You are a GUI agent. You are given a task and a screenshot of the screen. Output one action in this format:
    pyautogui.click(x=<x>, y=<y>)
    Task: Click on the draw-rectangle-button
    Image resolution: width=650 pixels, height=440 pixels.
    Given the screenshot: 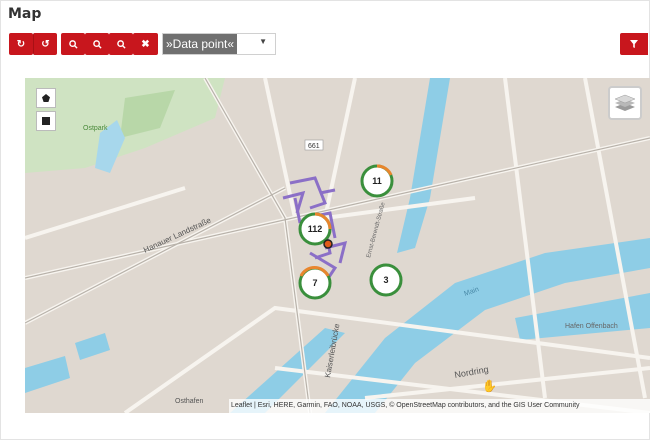 What is the action you would take?
    pyautogui.click(x=46, y=121)
    